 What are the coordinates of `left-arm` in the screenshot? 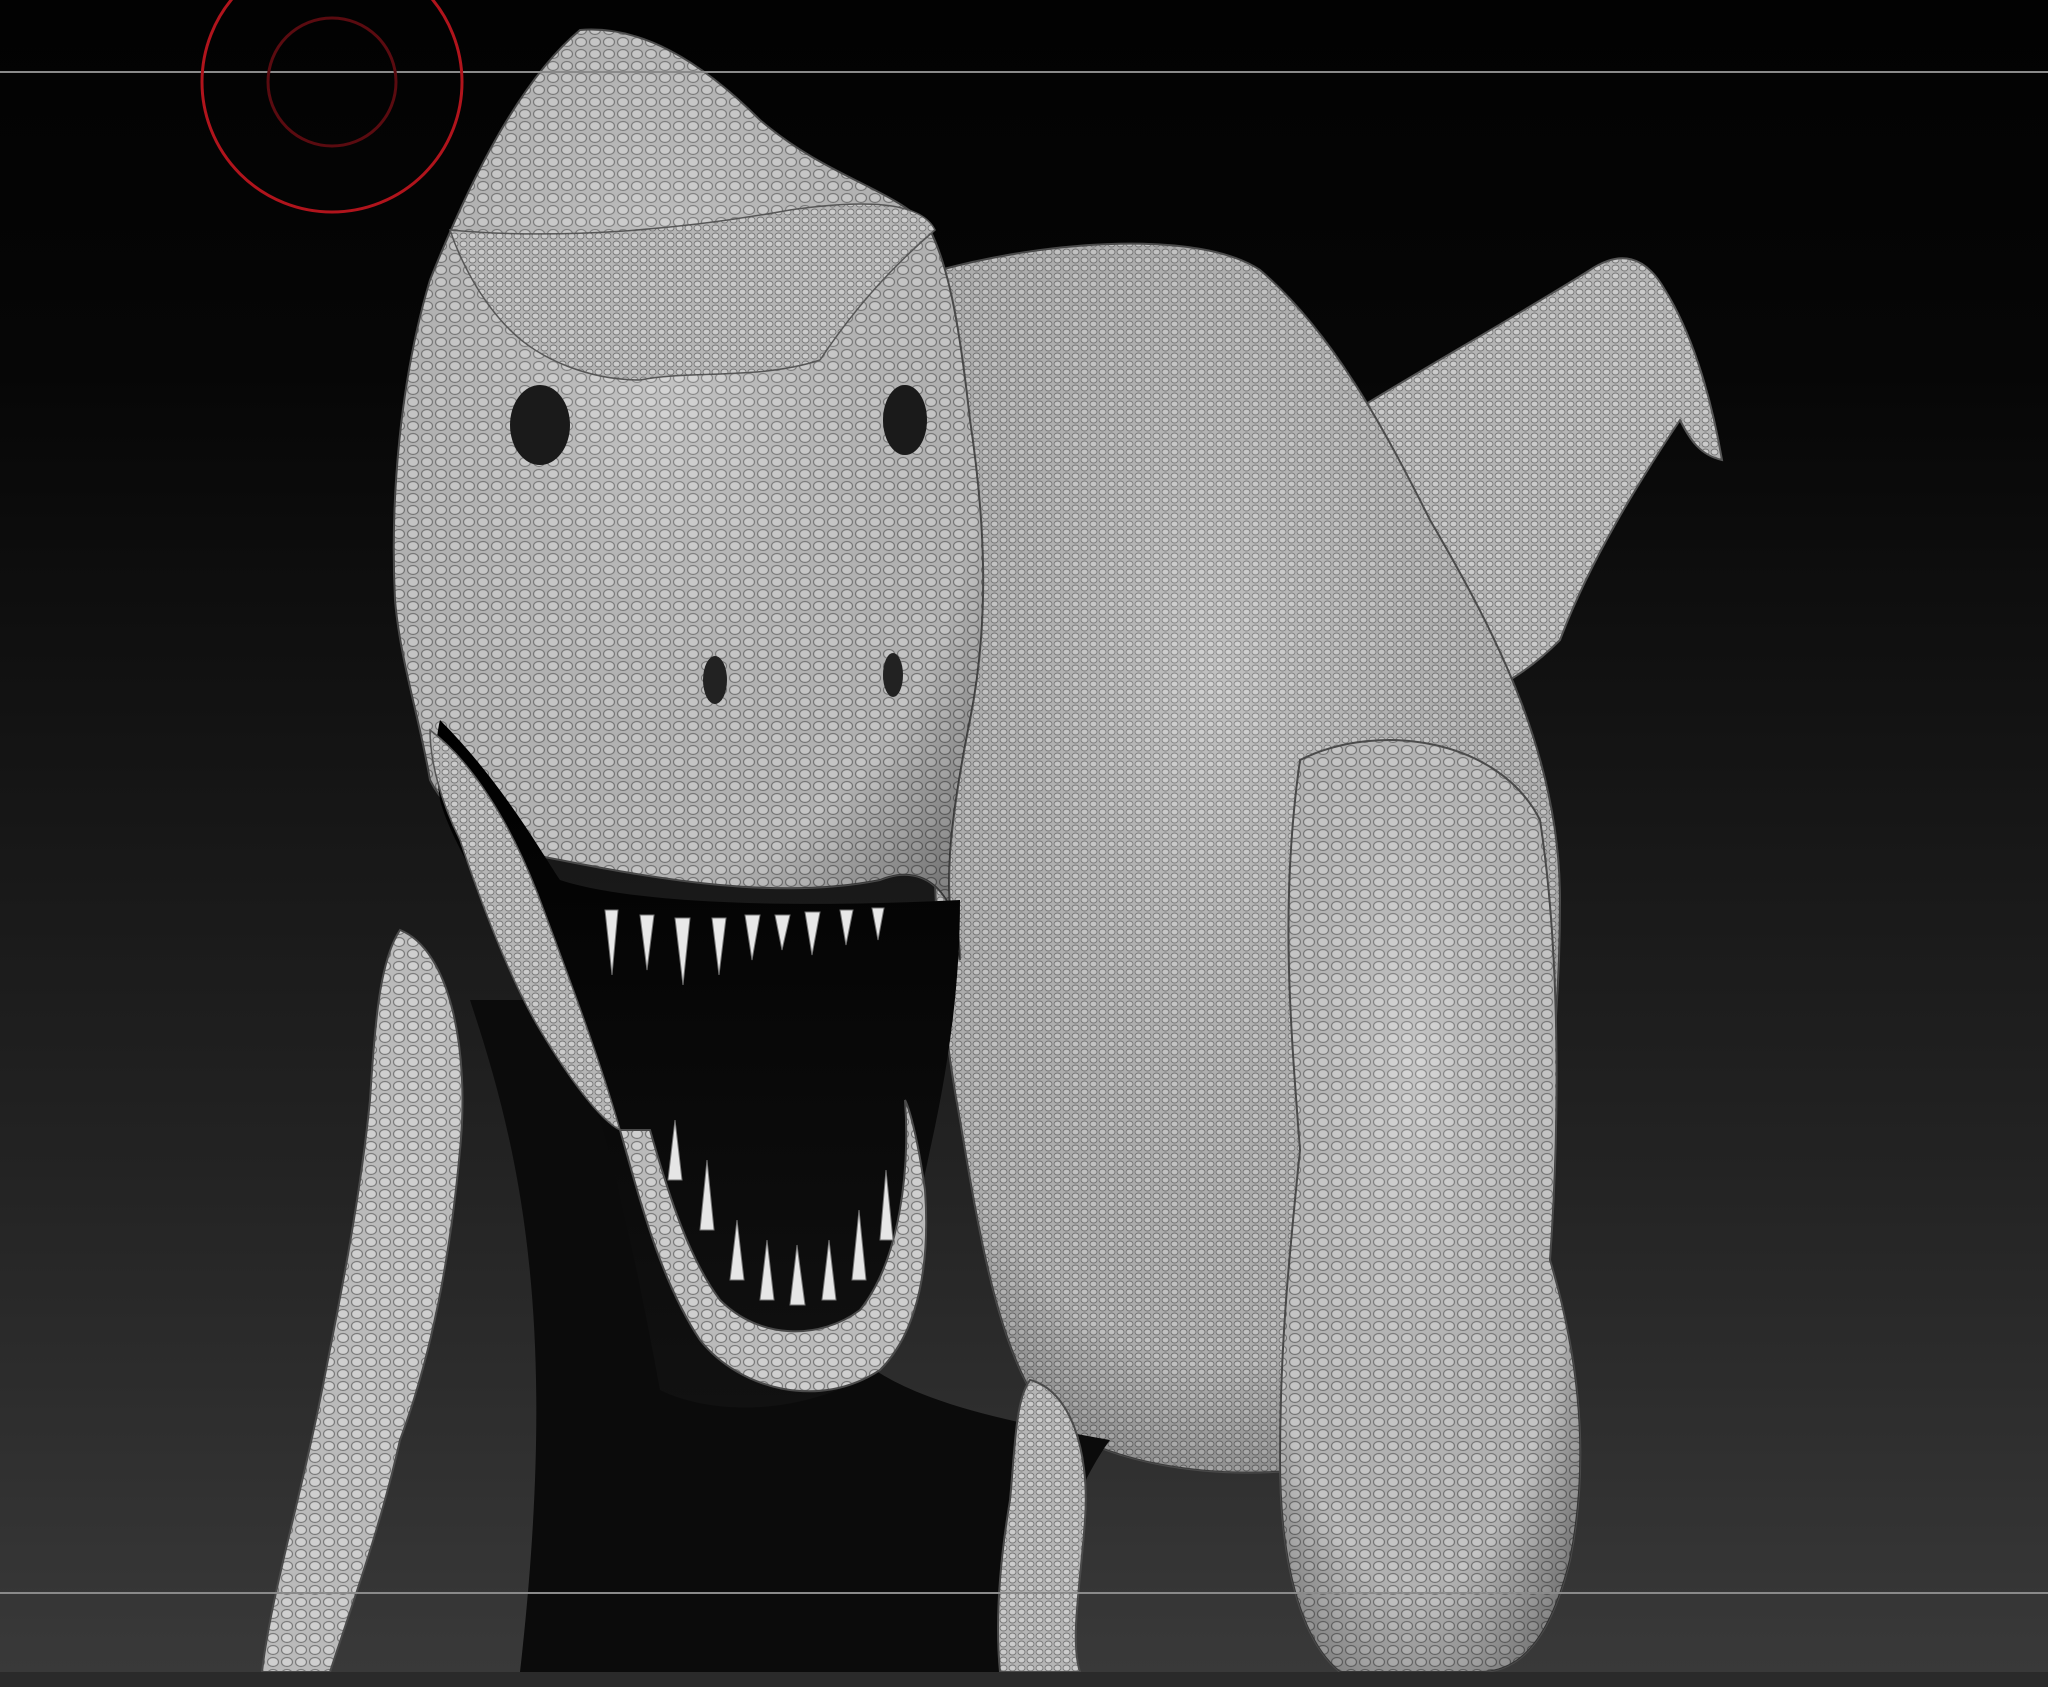 It's located at (362, 1300).